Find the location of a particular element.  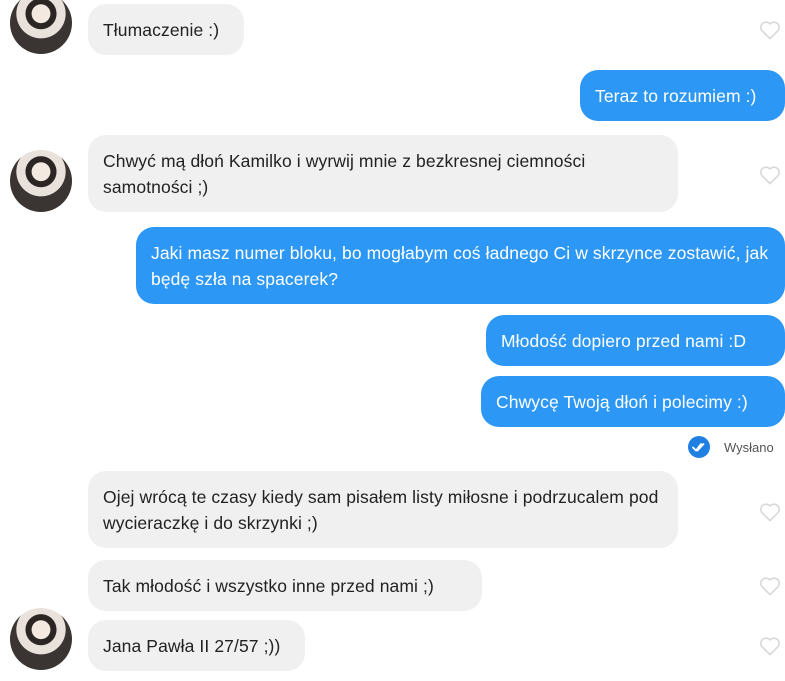

incoming-message: Tłumaczenie :) is located at coordinates (166, 29).